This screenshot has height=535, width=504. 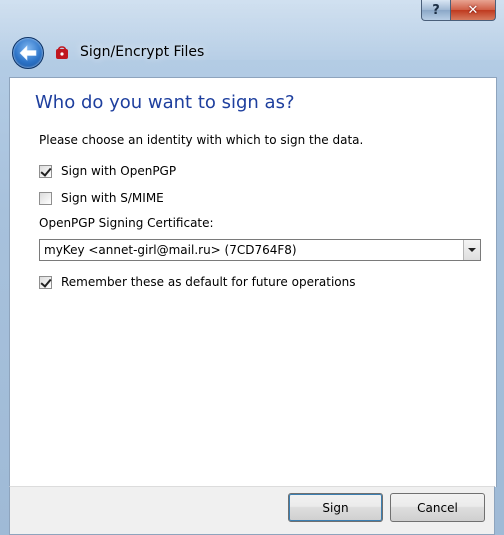 What do you see at coordinates (436, 10) in the screenshot?
I see `help-button: ?` at bounding box center [436, 10].